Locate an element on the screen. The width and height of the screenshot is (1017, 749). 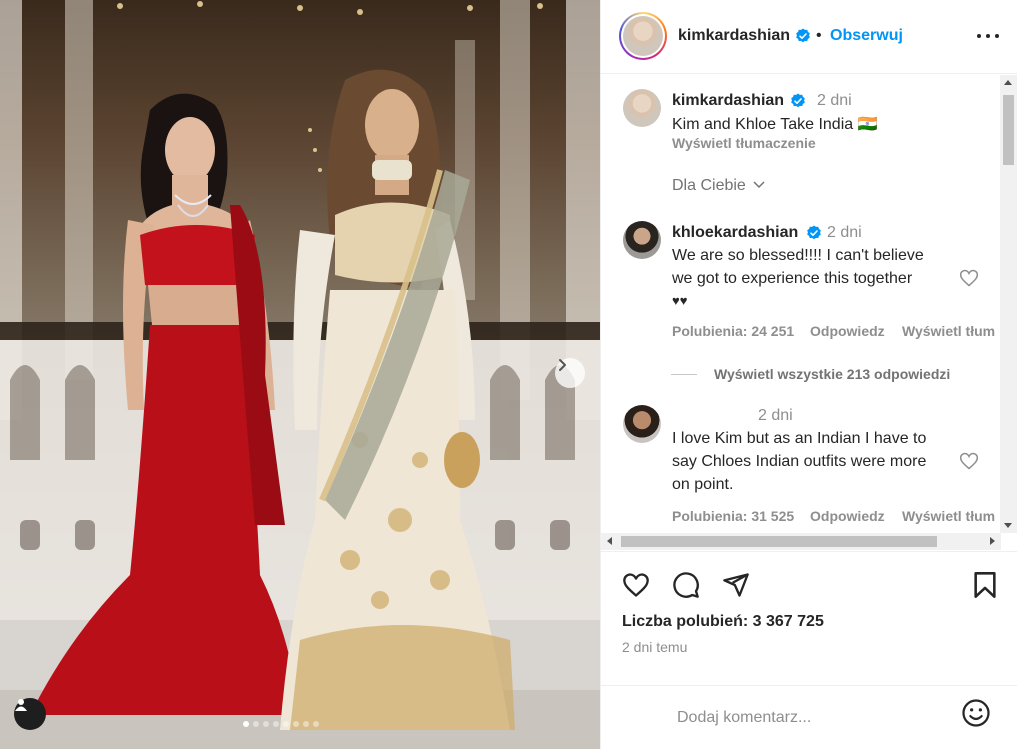
chevron-down-icon is located at coordinates (759, 185).